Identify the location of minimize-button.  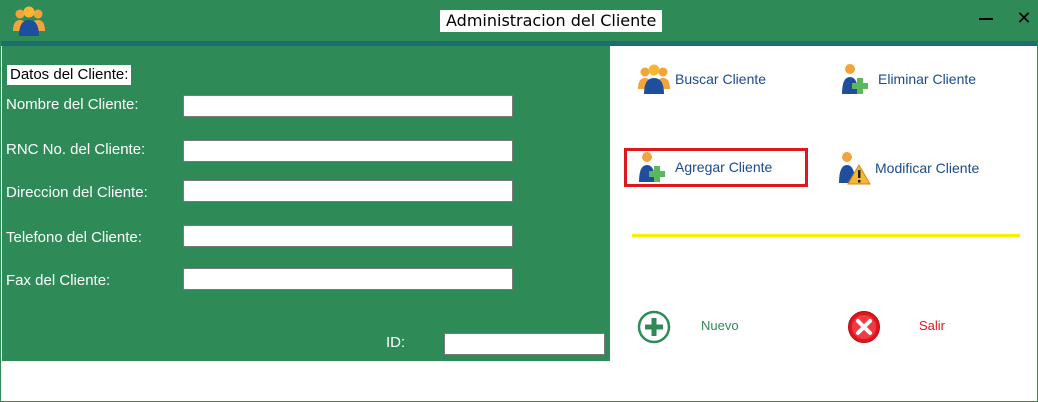
(986, 19).